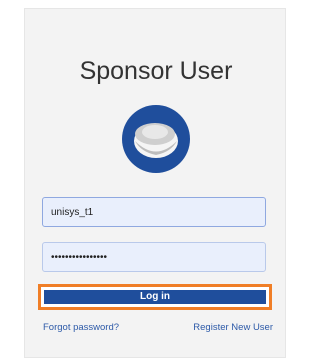 This screenshot has width=320, height=361. What do you see at coordinates (154, 257) in the screenshot?
I see `password-field` at bounding box center [154, 257].